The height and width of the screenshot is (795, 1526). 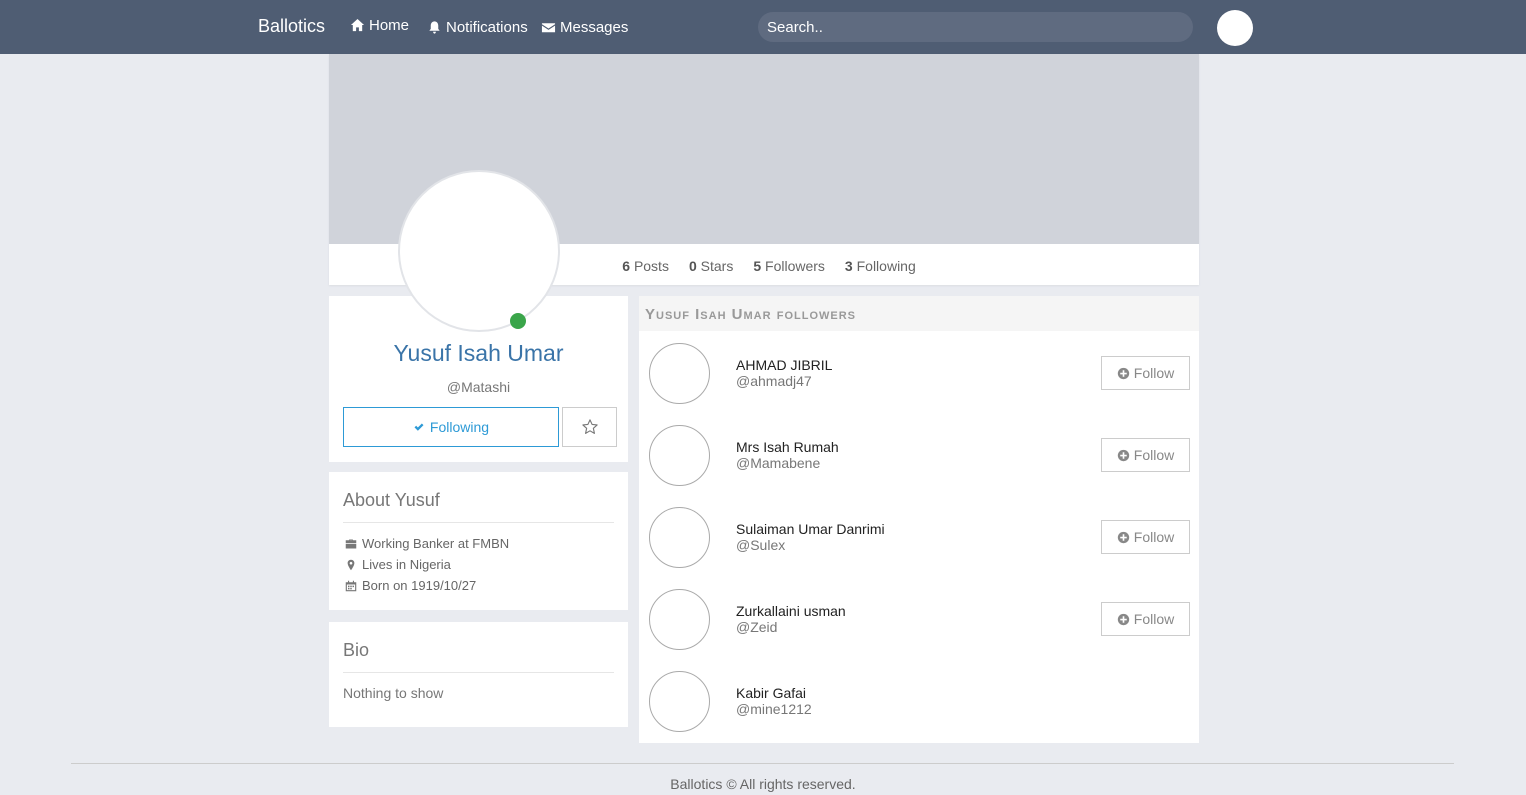 I want to click on follower-name: Kabir Gafai, so click(x=771, y=693).